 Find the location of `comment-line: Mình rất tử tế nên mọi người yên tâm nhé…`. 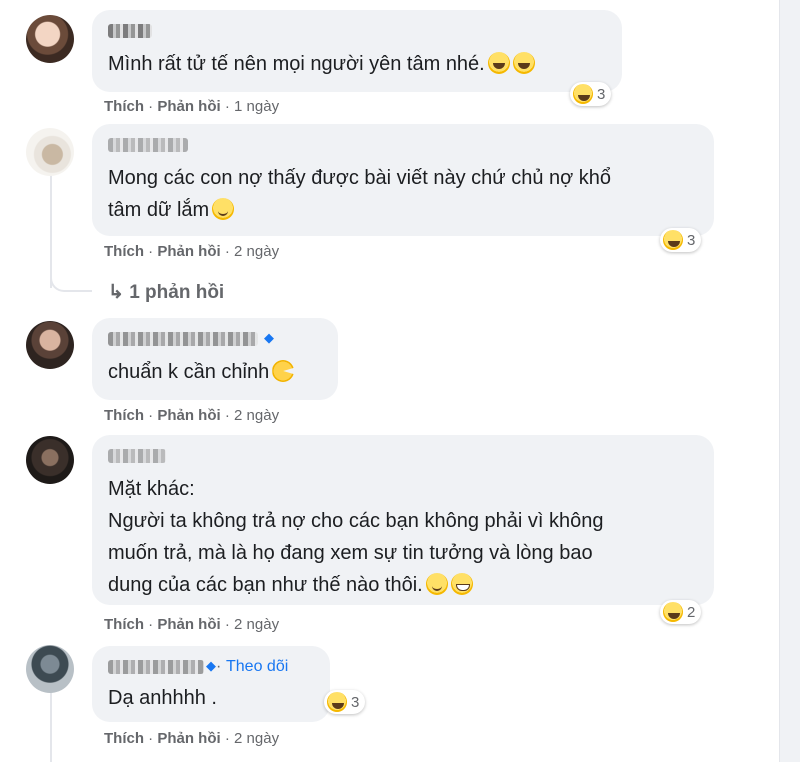

comment-line: Mình rất tử tế nên mọi người yên tâm nhé… is located at coordinates (296, 64).